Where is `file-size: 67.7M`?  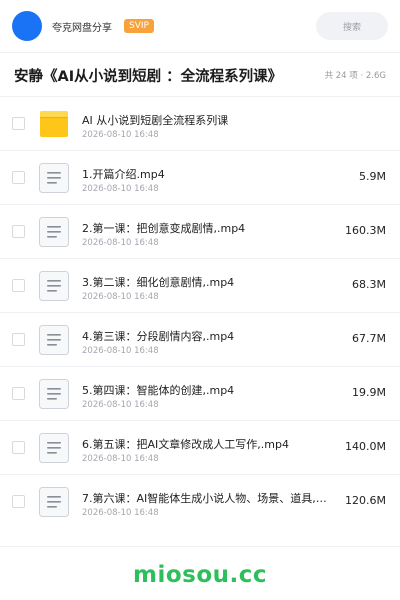
file-size: 67.7M is located at coordinates (369, 338).